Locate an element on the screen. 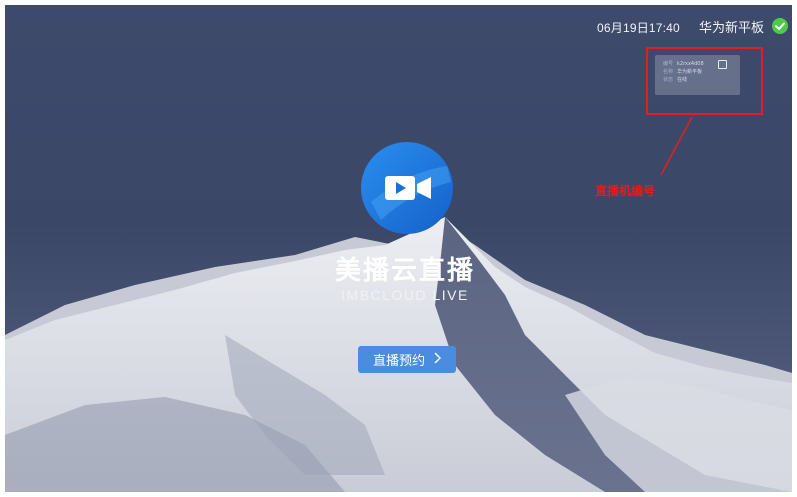  app-title: 美播云直播 is located at coordinates (404, 271).